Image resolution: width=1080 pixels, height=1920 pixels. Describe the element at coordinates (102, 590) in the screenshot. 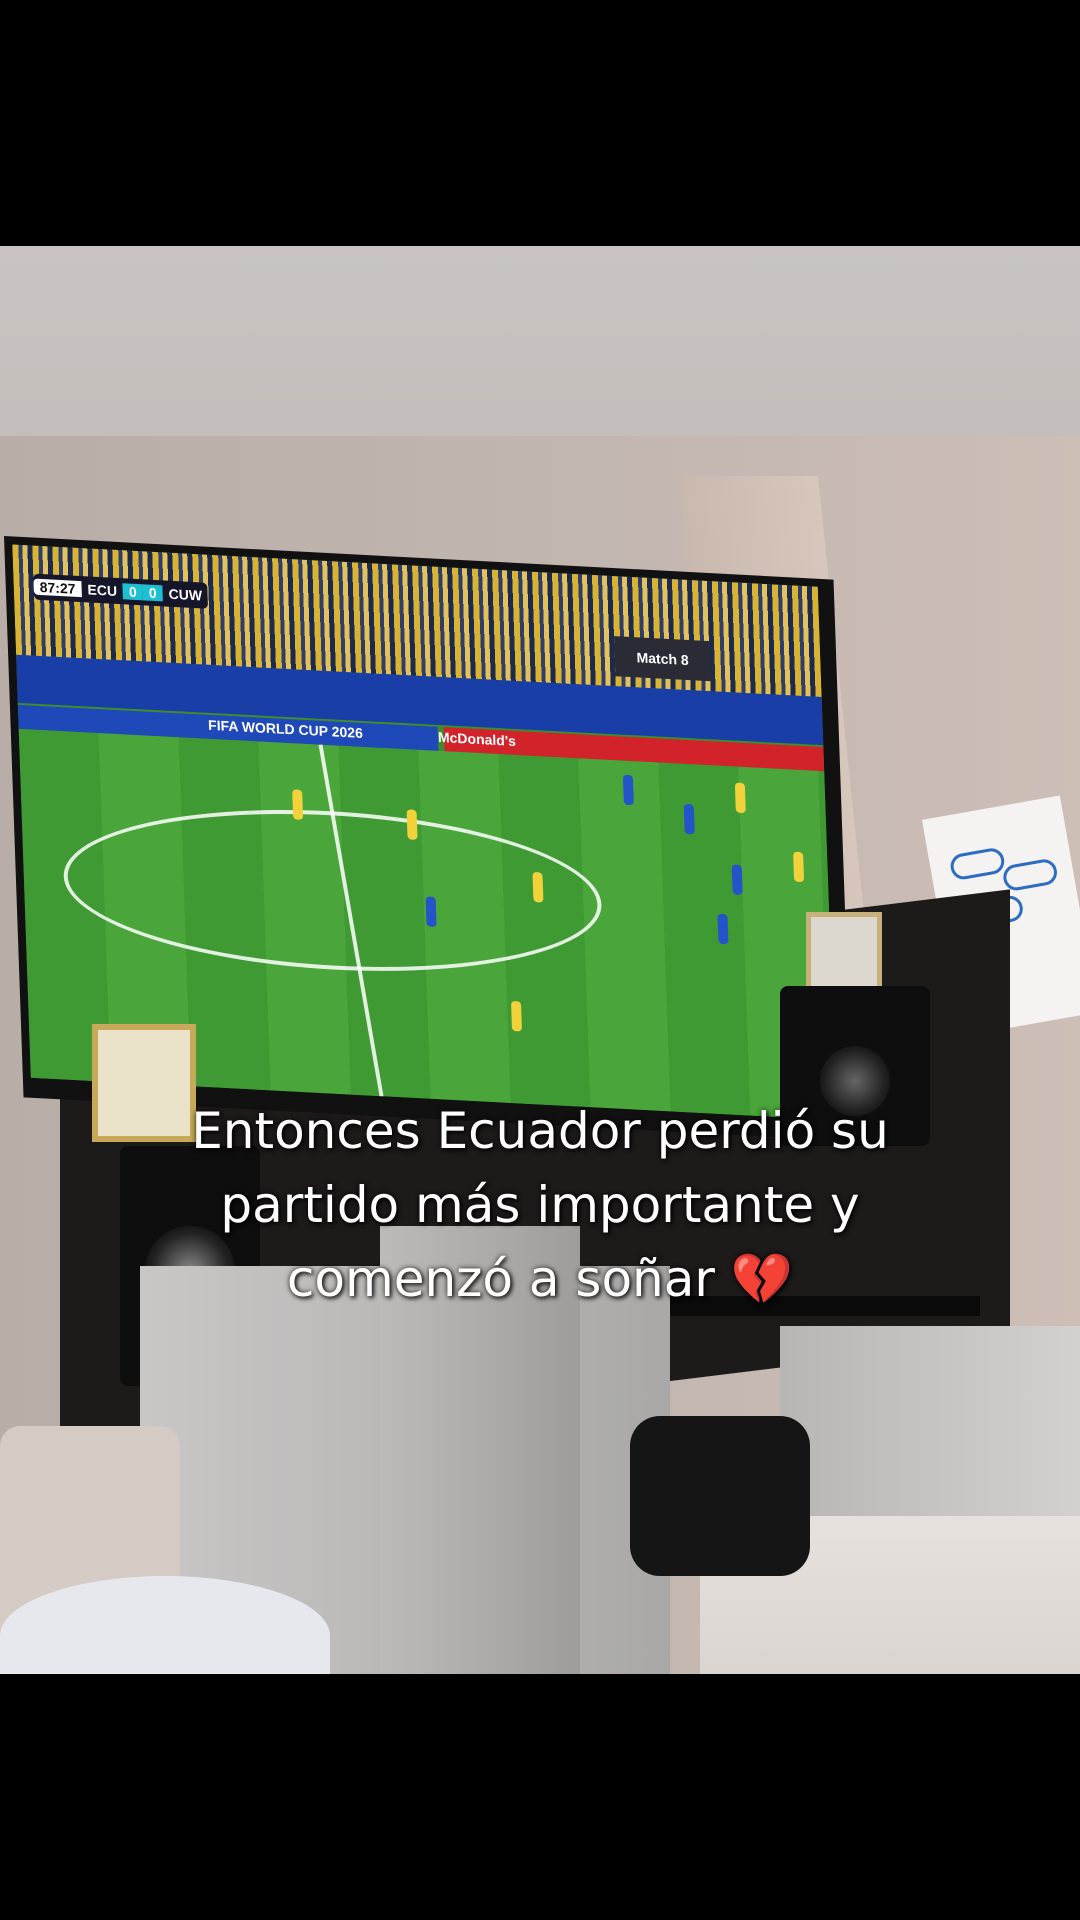

I see `home-team: ECU` at that location.